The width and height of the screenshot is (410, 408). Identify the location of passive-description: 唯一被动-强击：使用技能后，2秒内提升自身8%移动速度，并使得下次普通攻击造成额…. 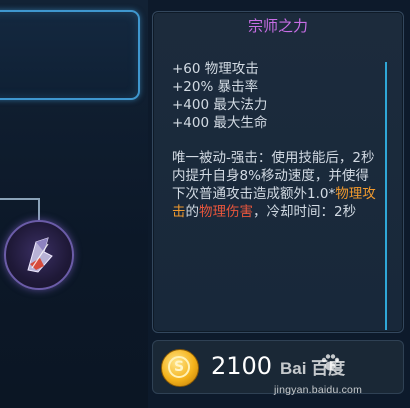
(277, 185).